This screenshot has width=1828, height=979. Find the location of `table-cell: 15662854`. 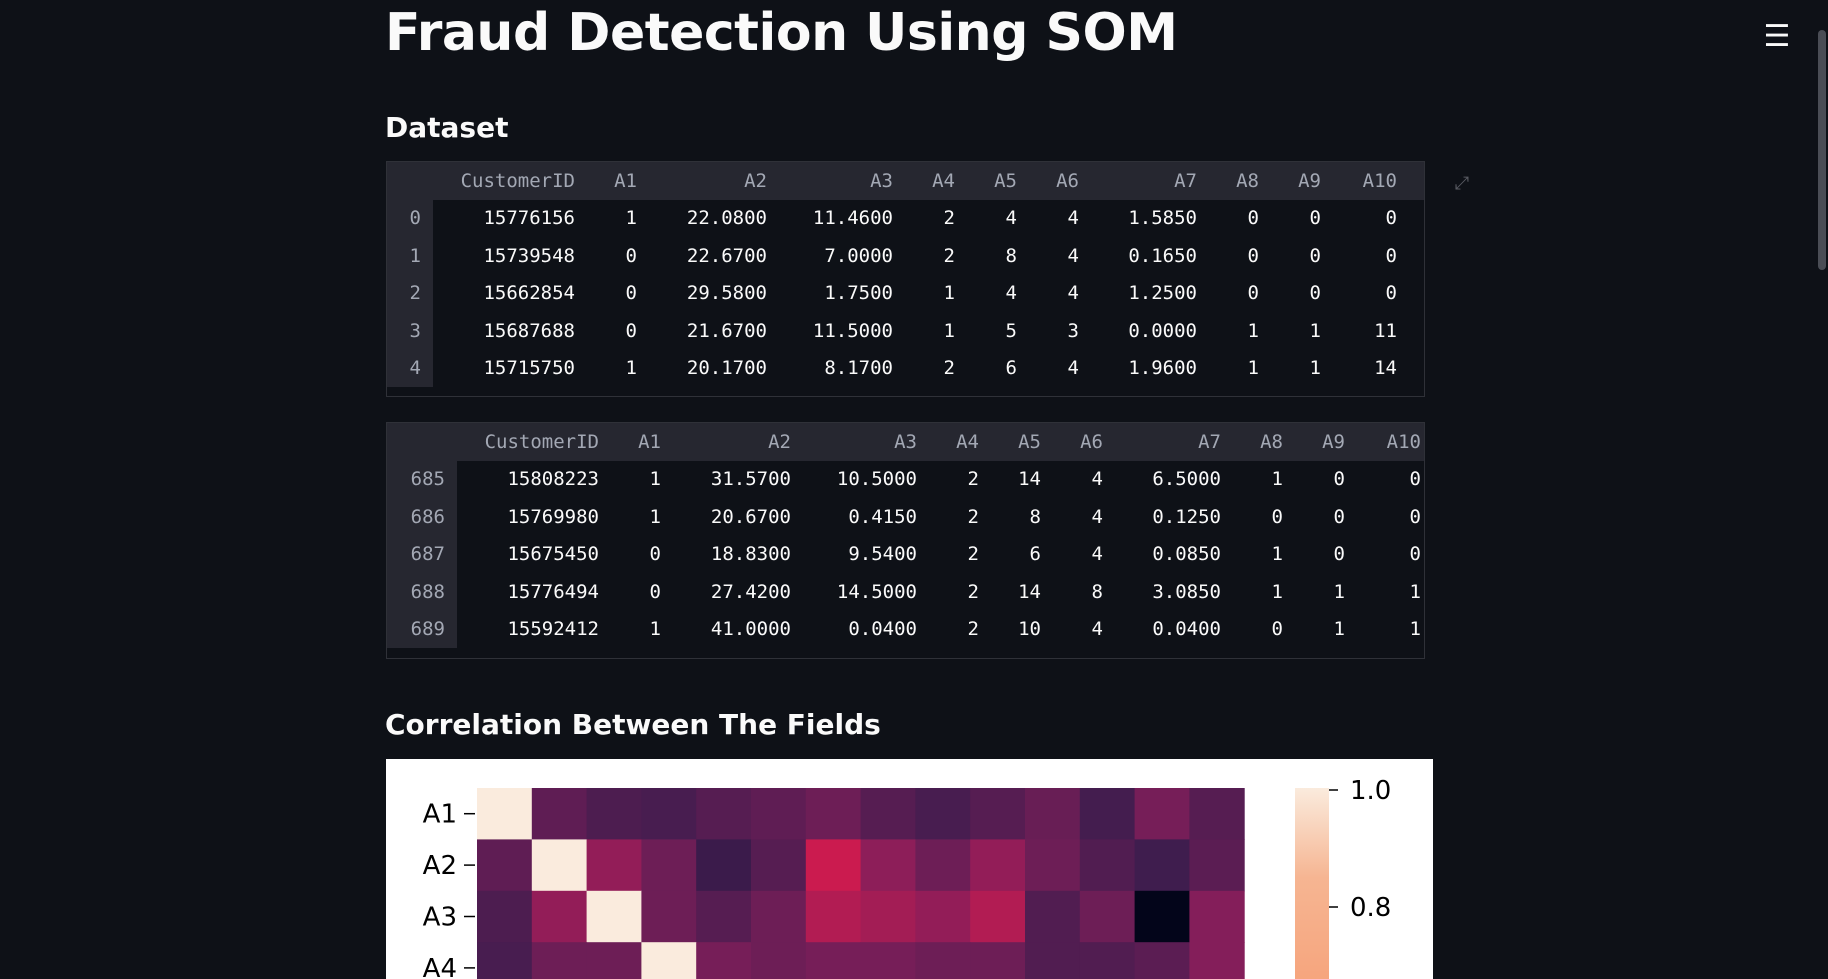

table-cell: 15662854 is located at coordinates (529, 293).